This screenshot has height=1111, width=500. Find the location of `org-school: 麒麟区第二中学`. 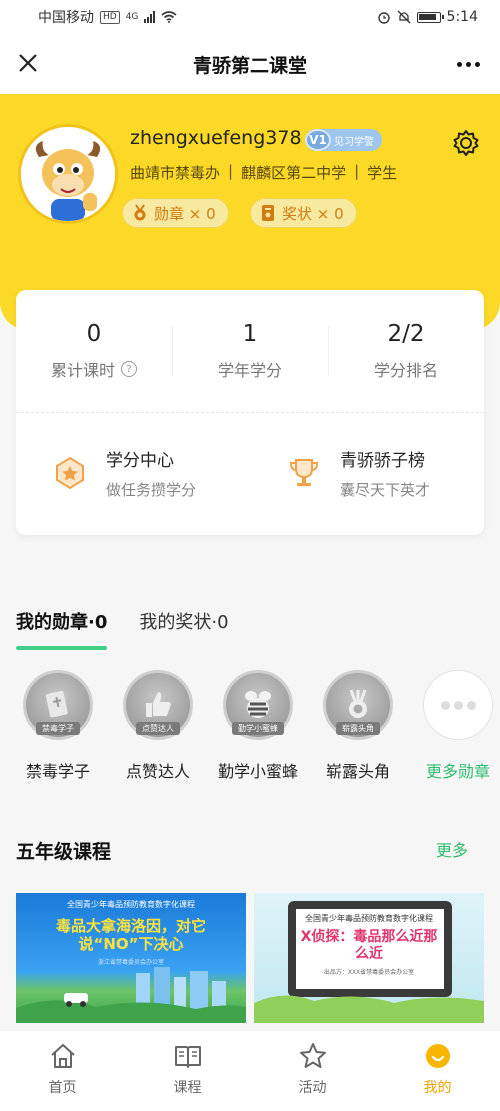

org-school: 麒麟区第二中学 is located at coordinates (294, 173).